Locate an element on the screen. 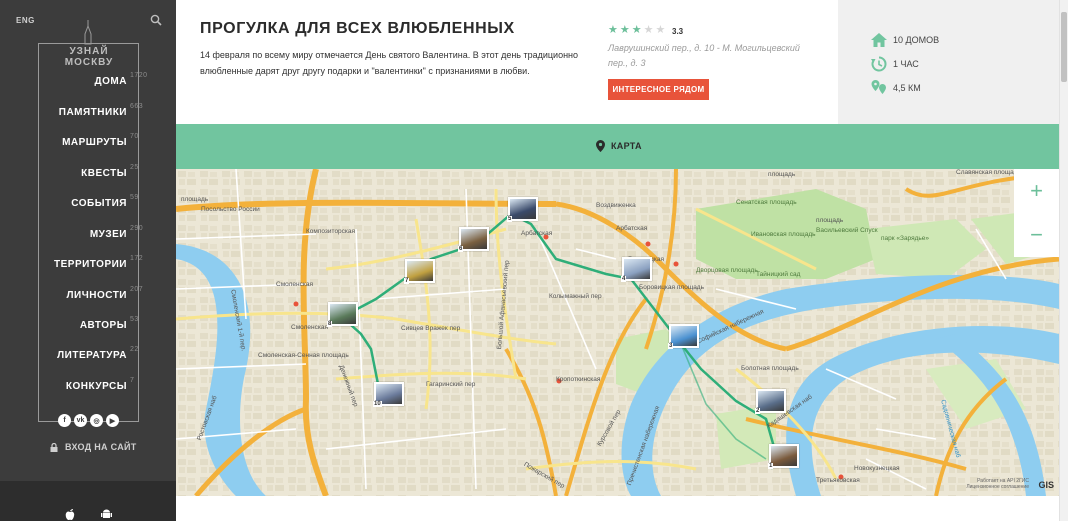 The height and width of the screenshot is (521, 1068). menu-item-persons: ЛИЧНОСТИ 207 is located at coordinates (105, 293).